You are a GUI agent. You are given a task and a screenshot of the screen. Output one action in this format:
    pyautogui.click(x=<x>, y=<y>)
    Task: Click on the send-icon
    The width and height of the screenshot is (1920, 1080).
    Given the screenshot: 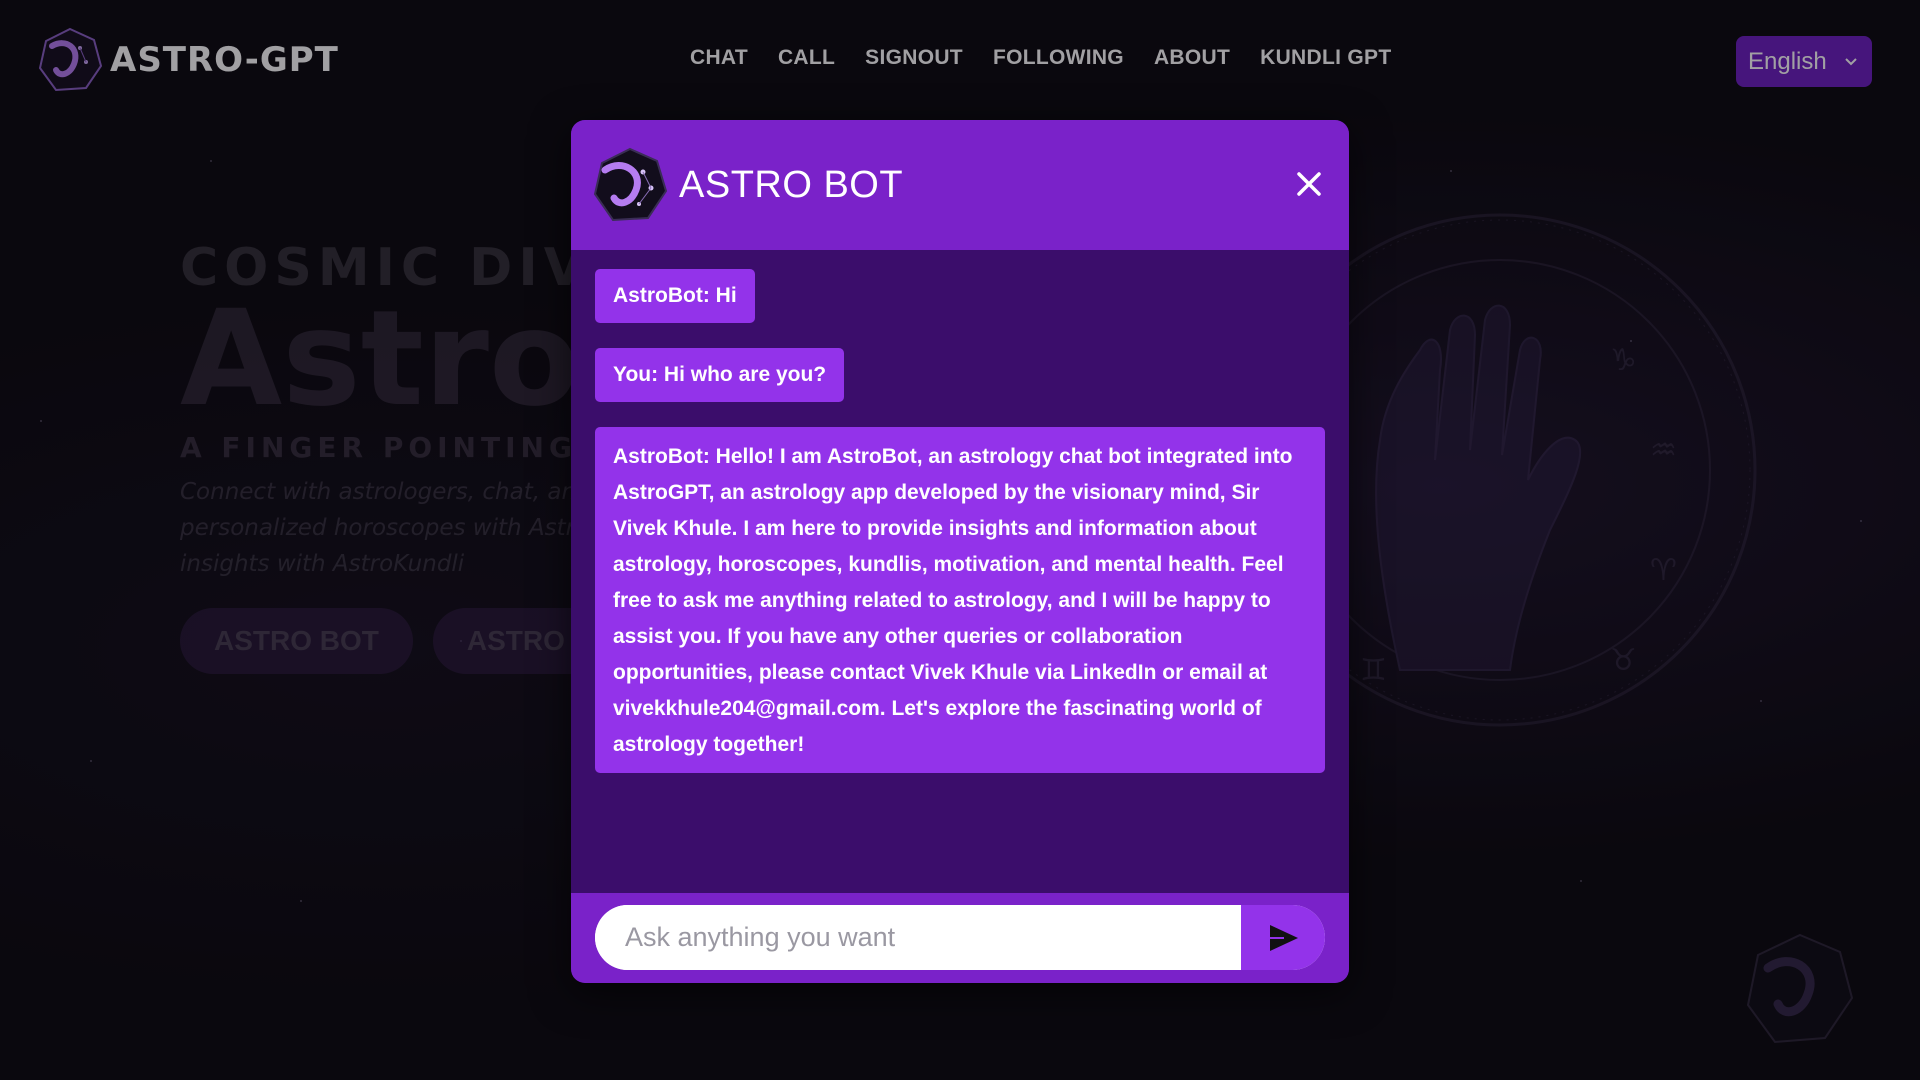 What is the action you would take?
    pyautogui.click(x=1283, y=937)
    